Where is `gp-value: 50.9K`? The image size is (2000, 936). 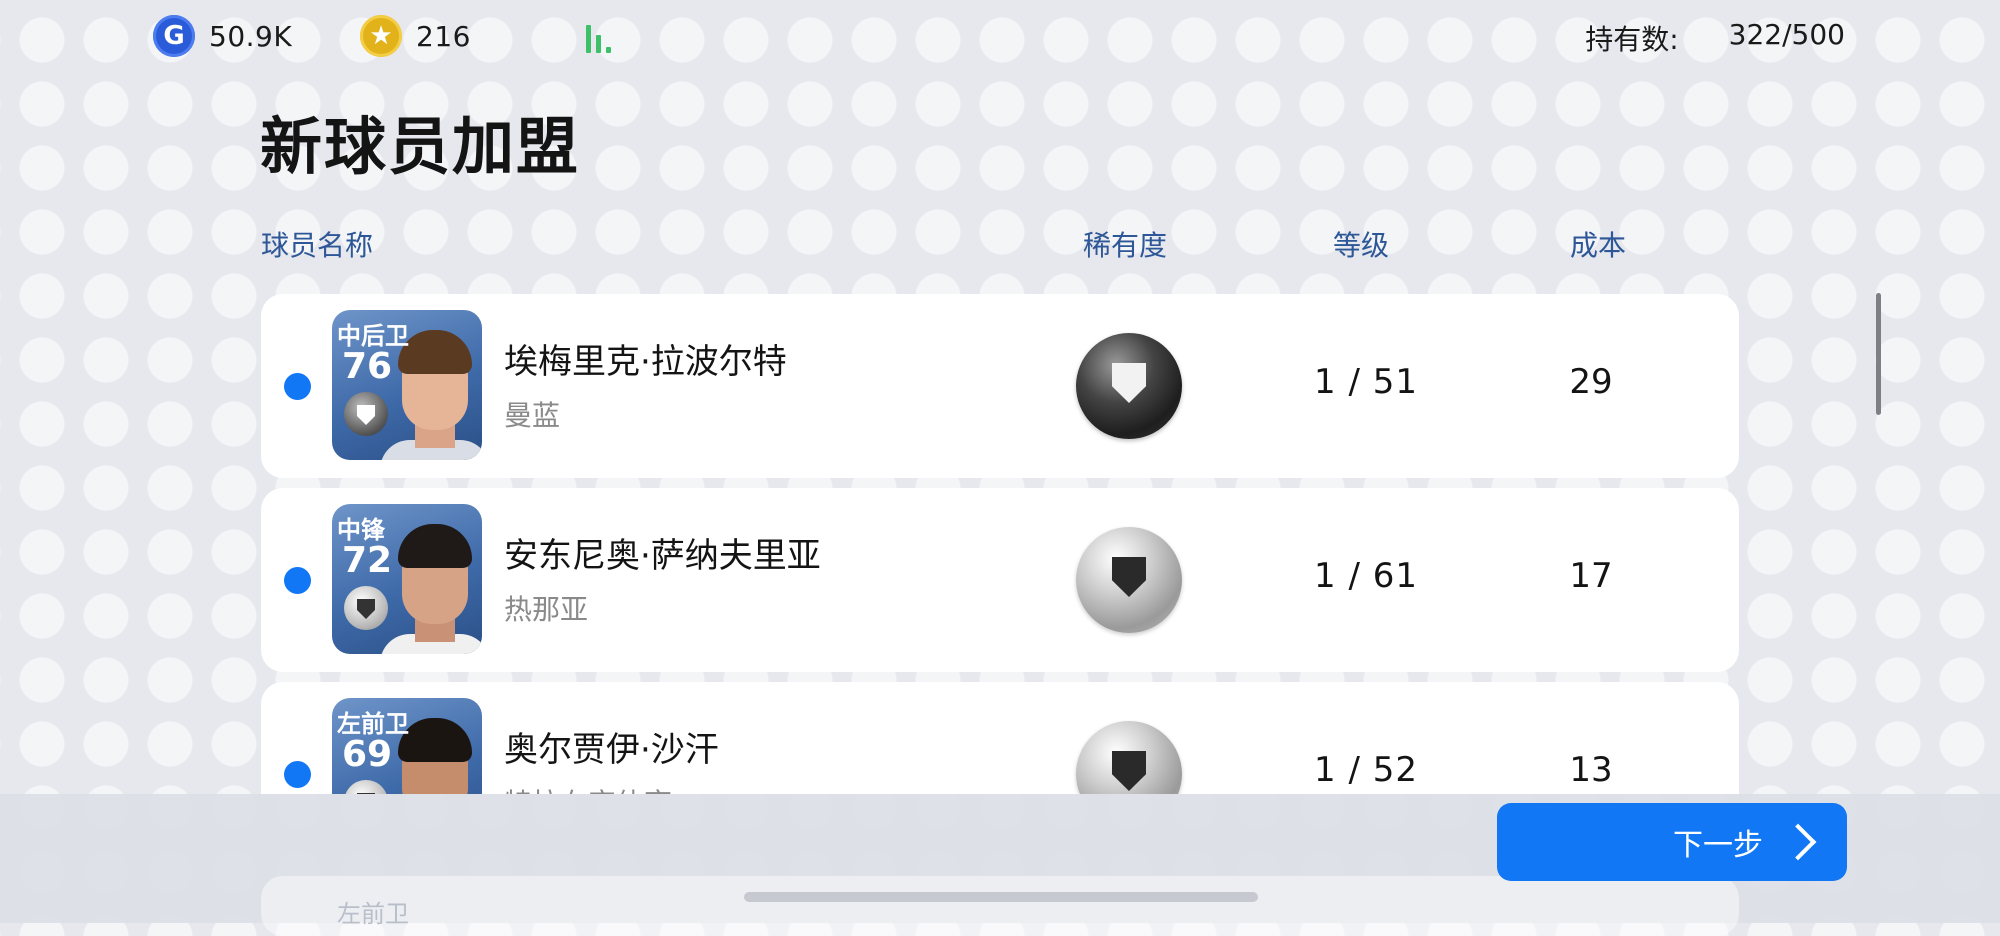 gp-value: 50.9K is located at coordinates (251, 36).